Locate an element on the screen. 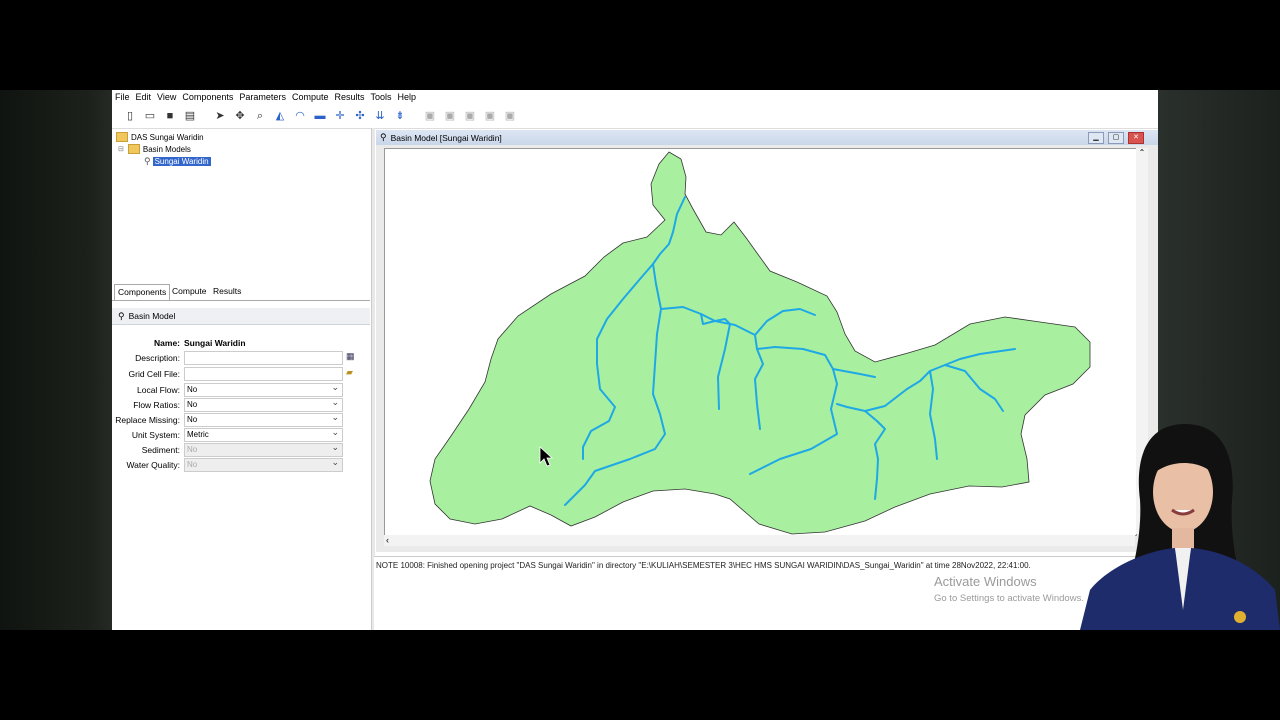 This screenshot has height=720, width=1280. tab-results: Results is located at coordinates (227, 291).